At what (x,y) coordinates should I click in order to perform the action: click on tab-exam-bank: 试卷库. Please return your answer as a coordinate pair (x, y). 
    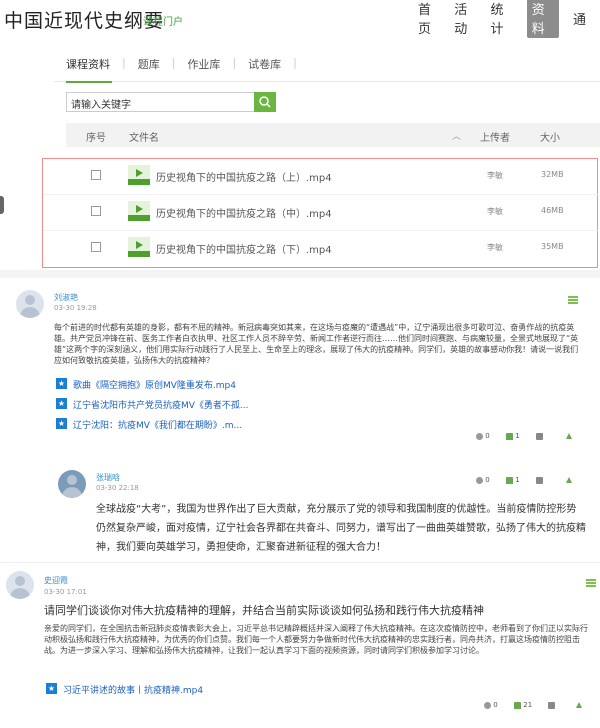
    Looking at the image, I should click on (264, 66).